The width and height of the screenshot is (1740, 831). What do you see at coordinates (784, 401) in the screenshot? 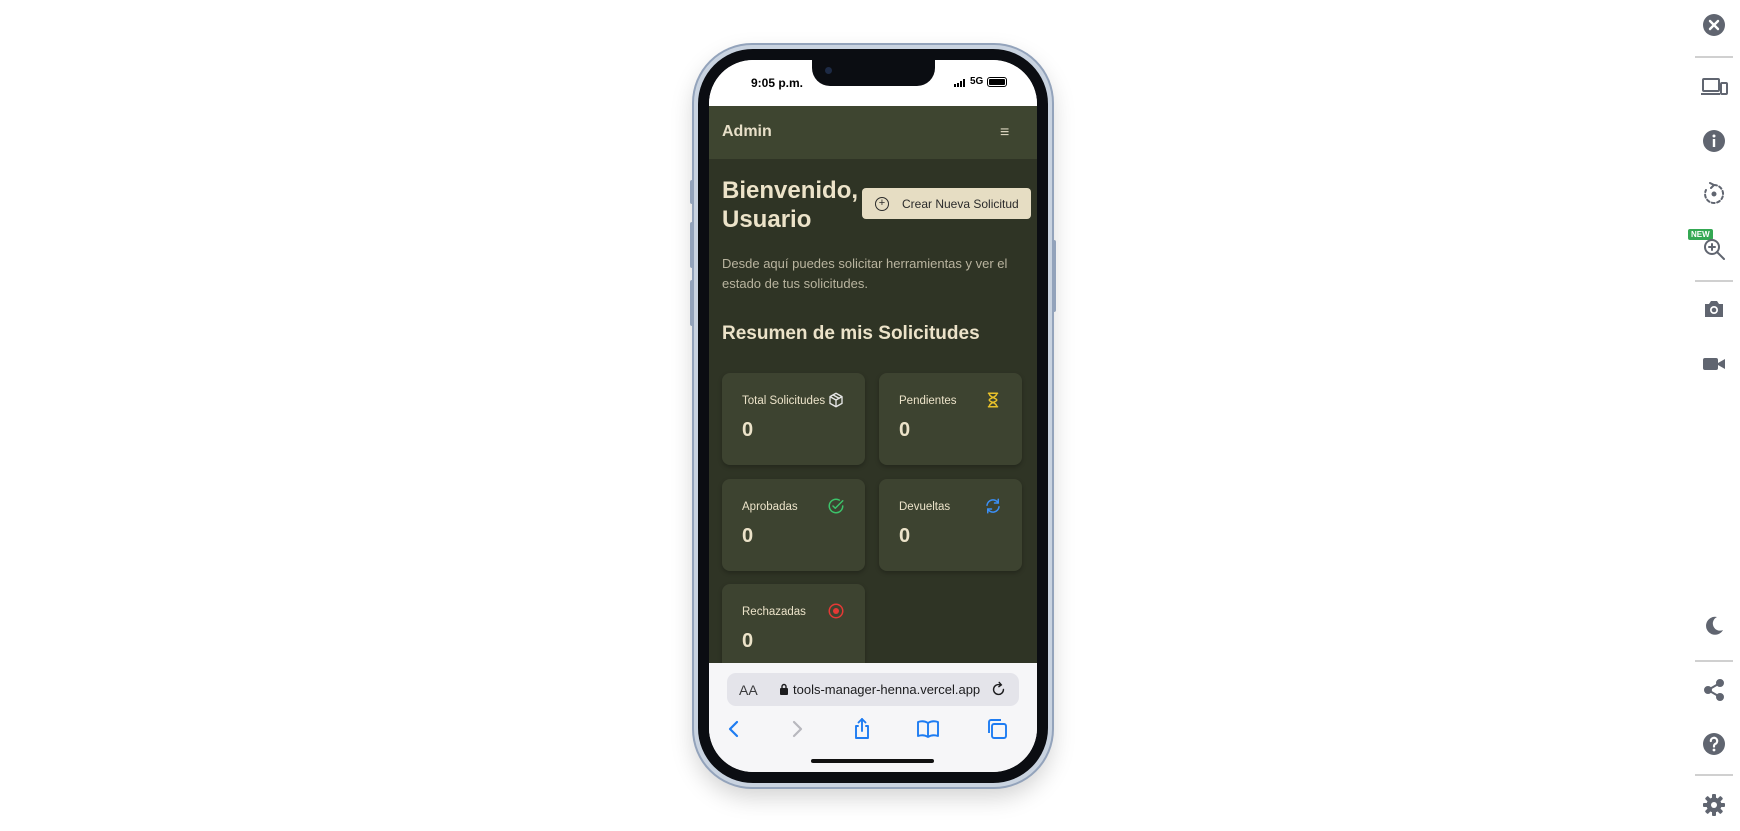
I see `stat-label: Total Solicitudes` at bounding box center [784, 401].